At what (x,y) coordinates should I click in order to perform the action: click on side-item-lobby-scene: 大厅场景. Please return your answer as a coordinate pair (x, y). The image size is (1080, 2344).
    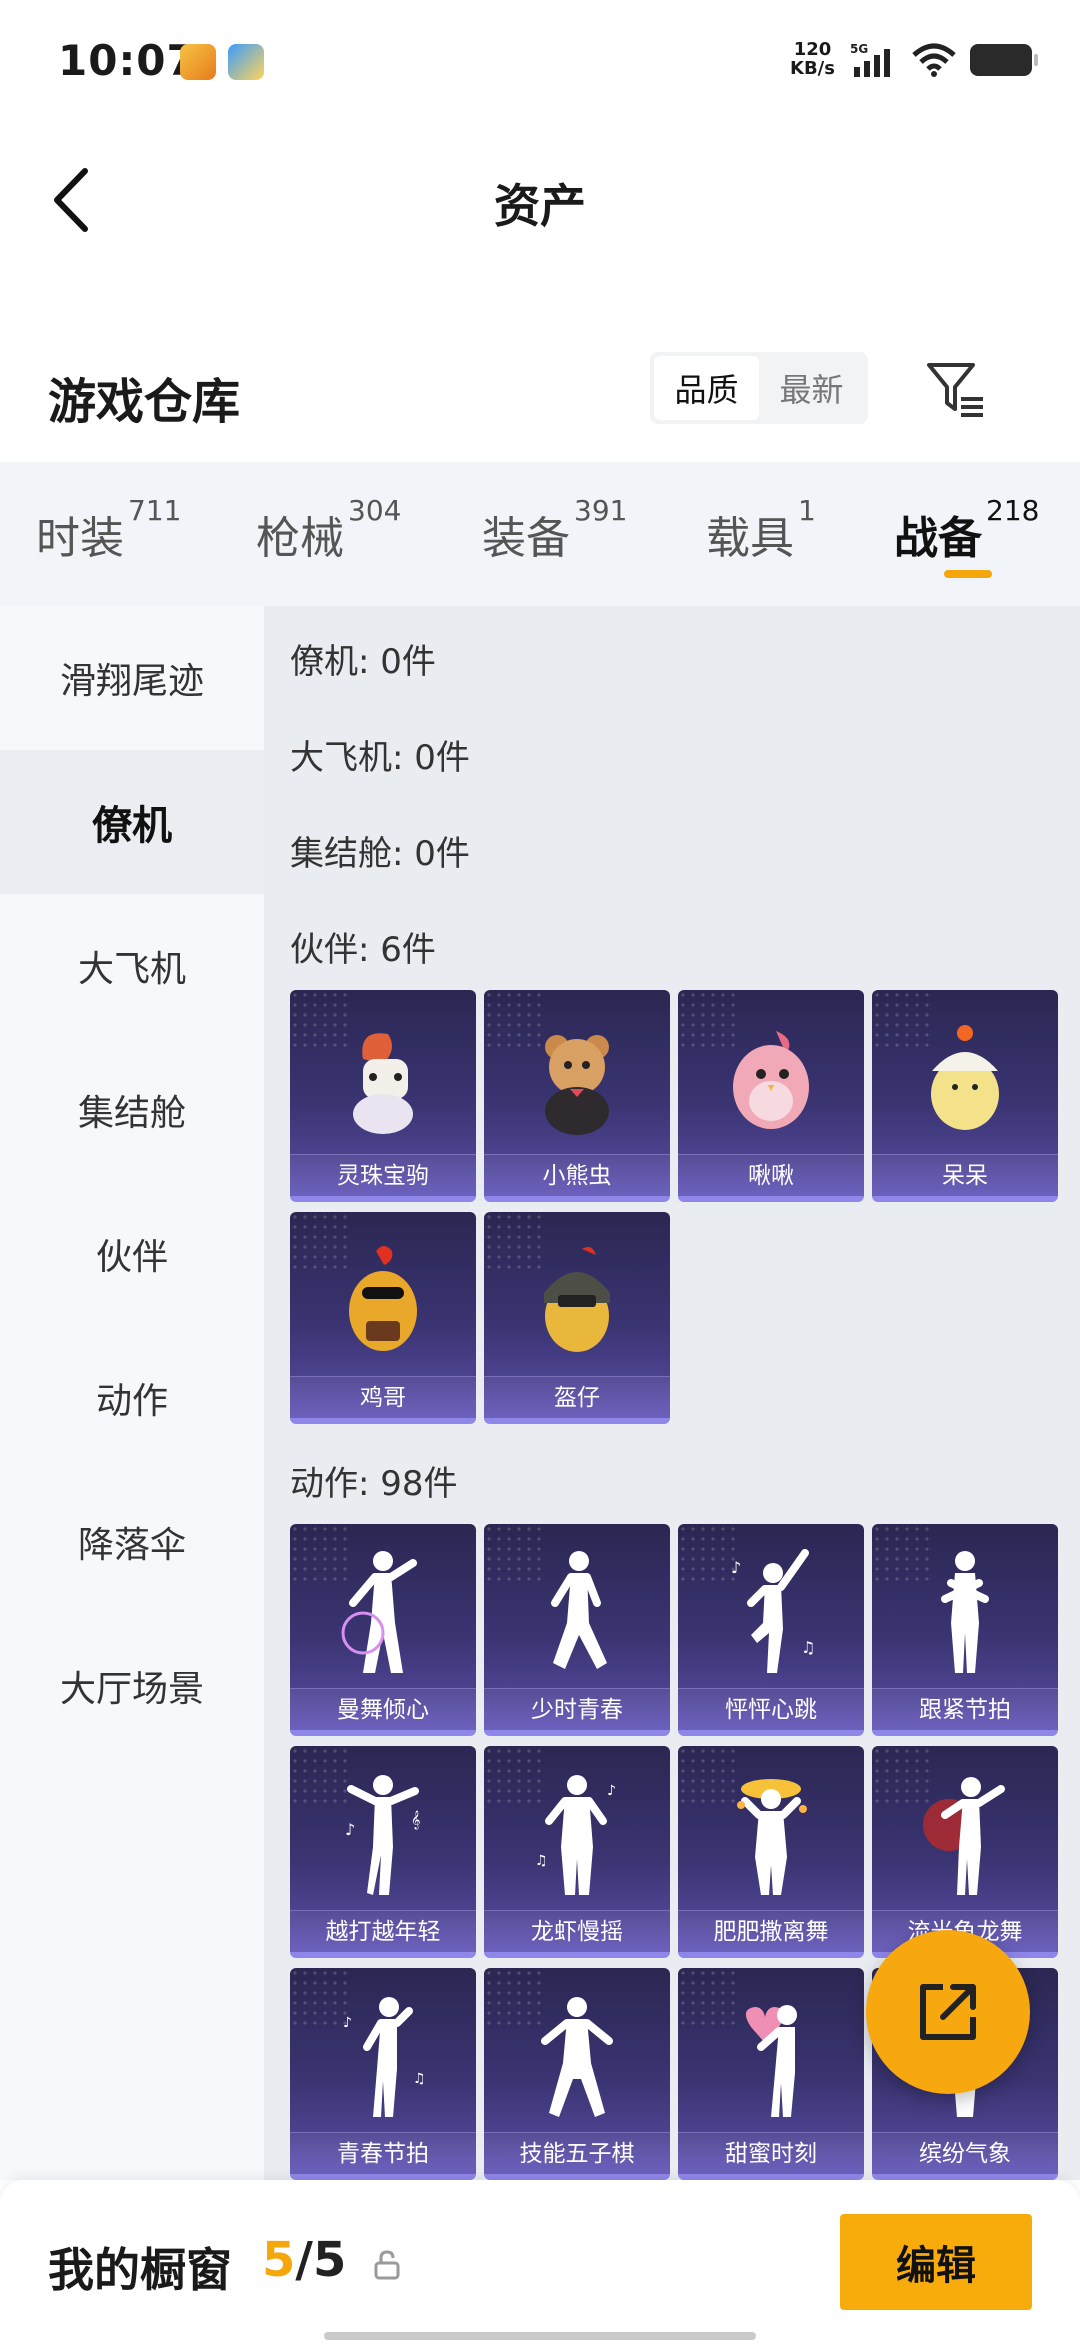
    Looking at the image, I should click on (132, 1686).